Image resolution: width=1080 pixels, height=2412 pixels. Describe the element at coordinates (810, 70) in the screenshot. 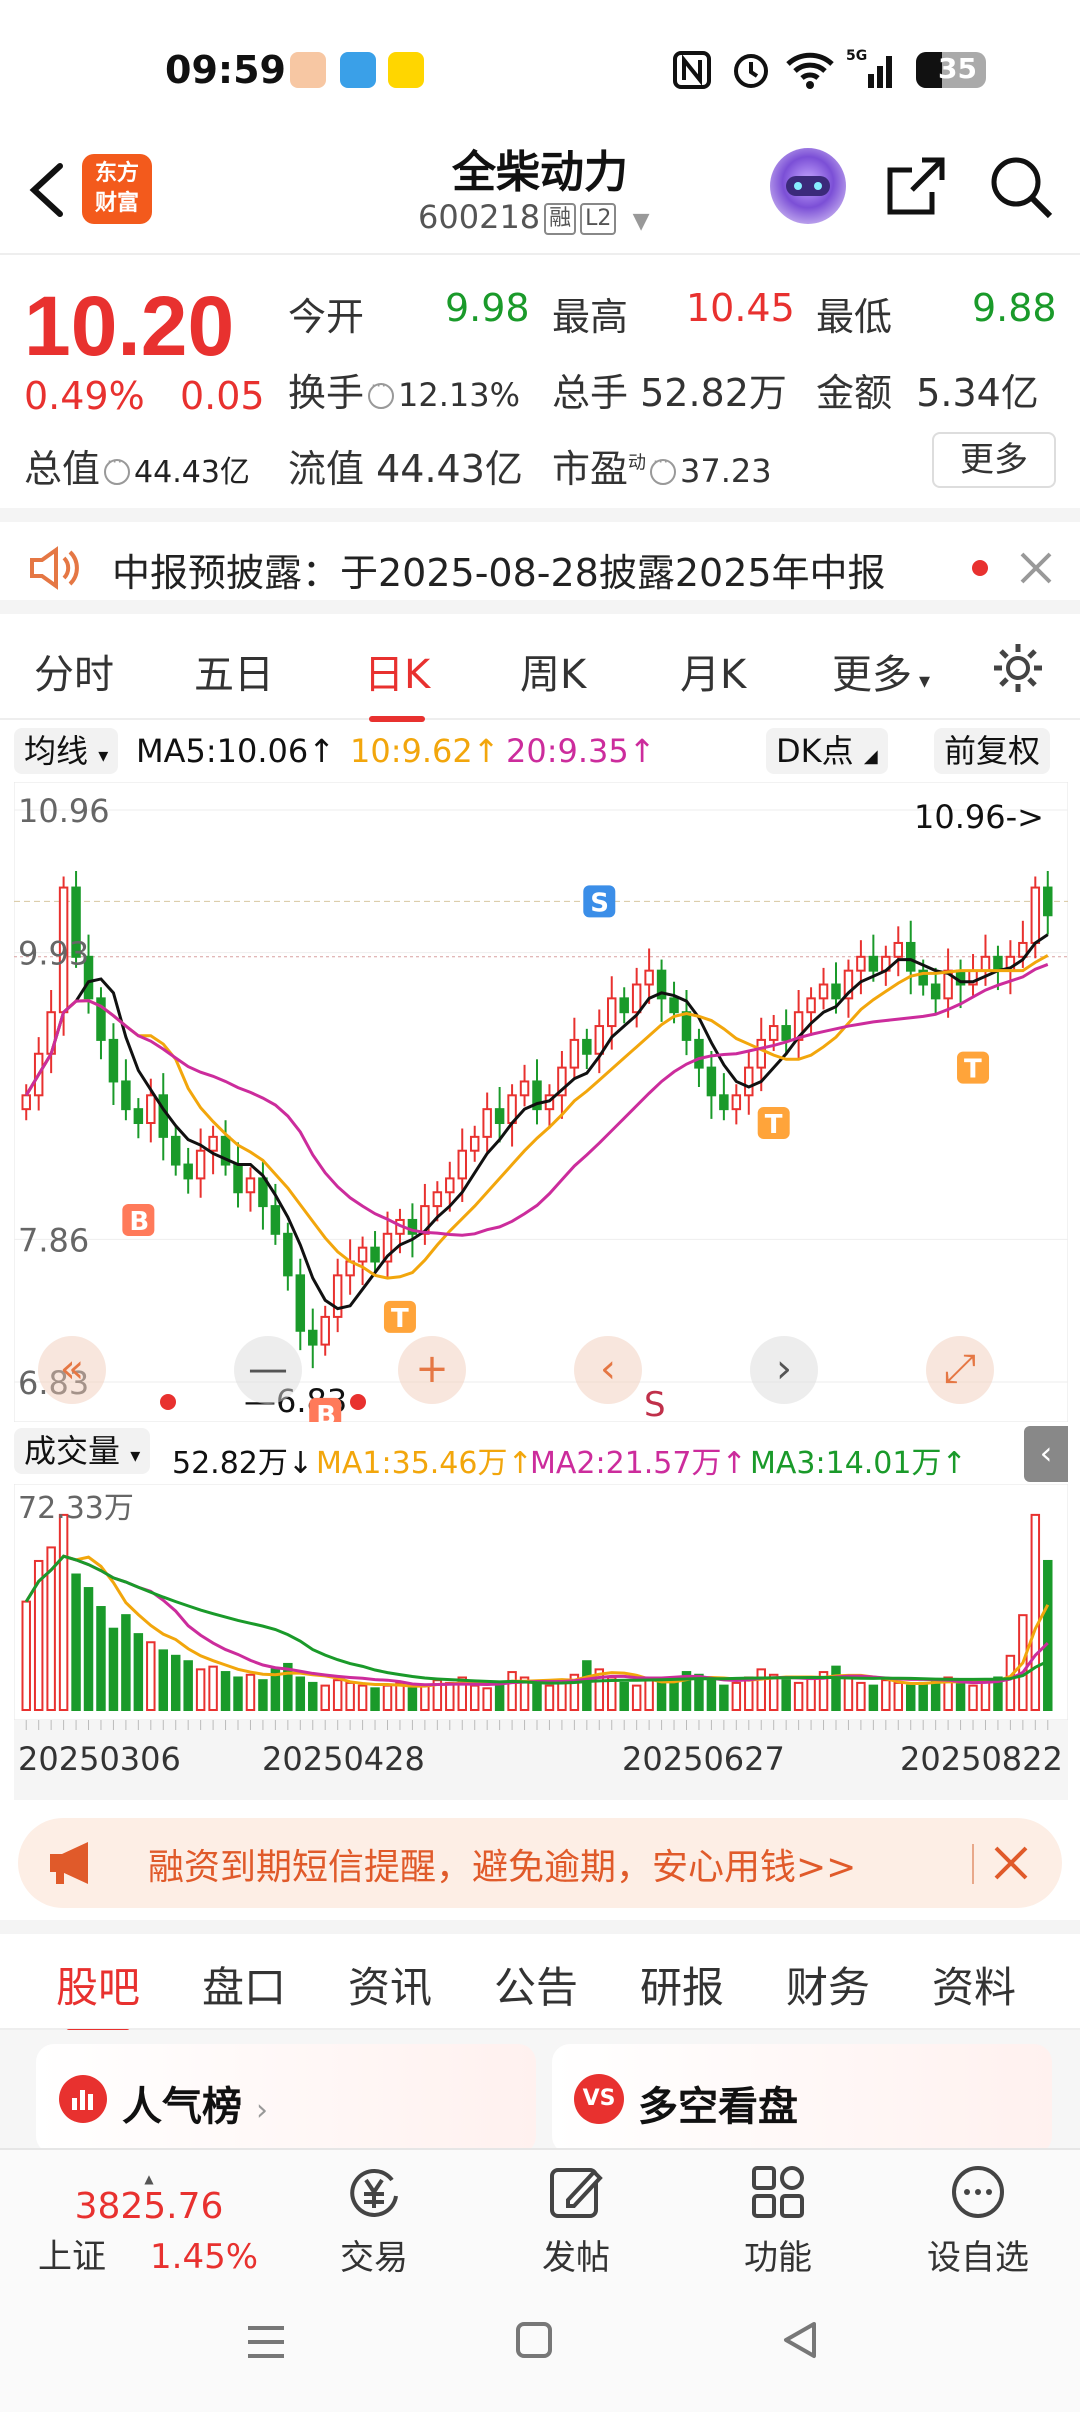

I see `wifi-icon` at that location.